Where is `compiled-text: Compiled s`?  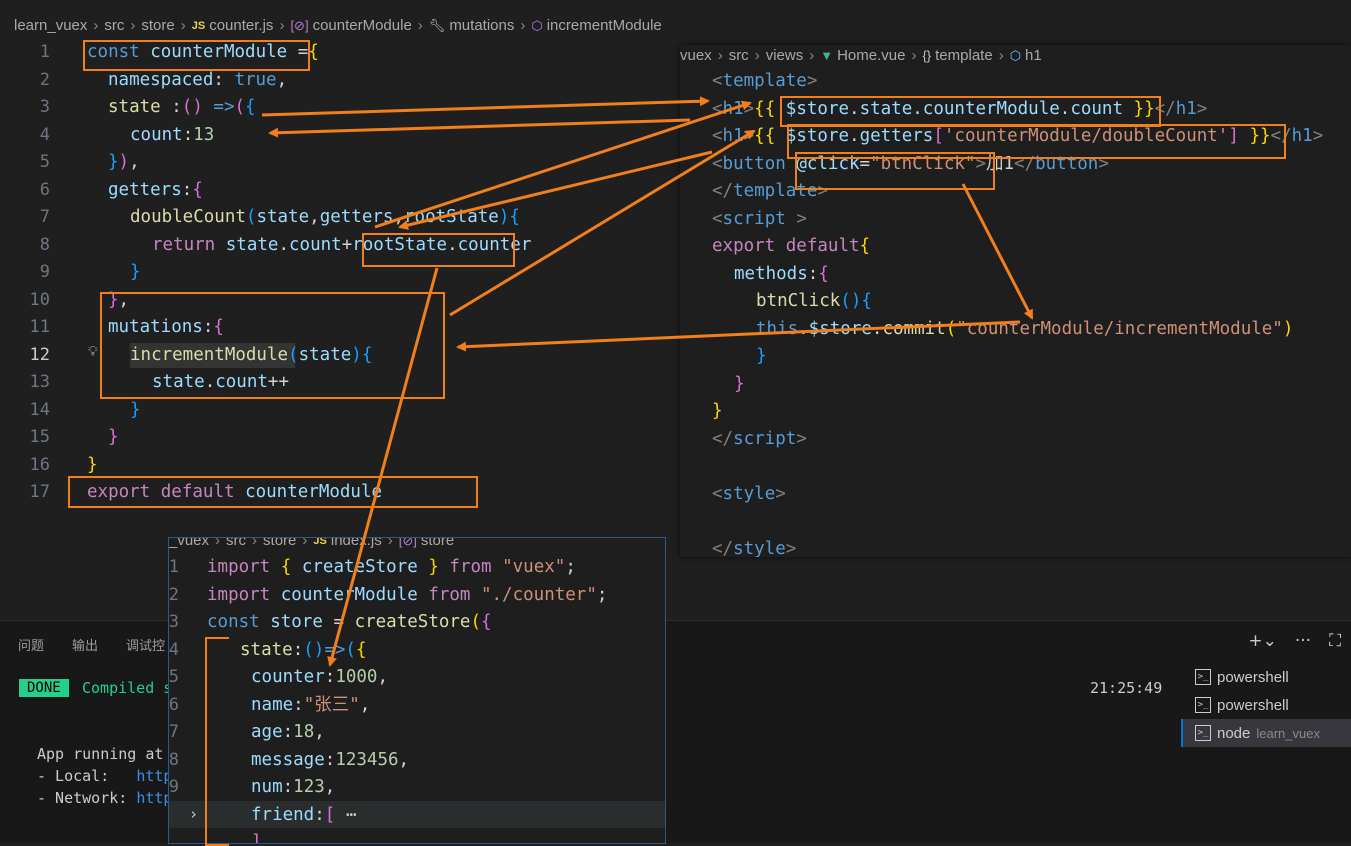 compiled-text: Compiled s is located at coordinates (127, 688).